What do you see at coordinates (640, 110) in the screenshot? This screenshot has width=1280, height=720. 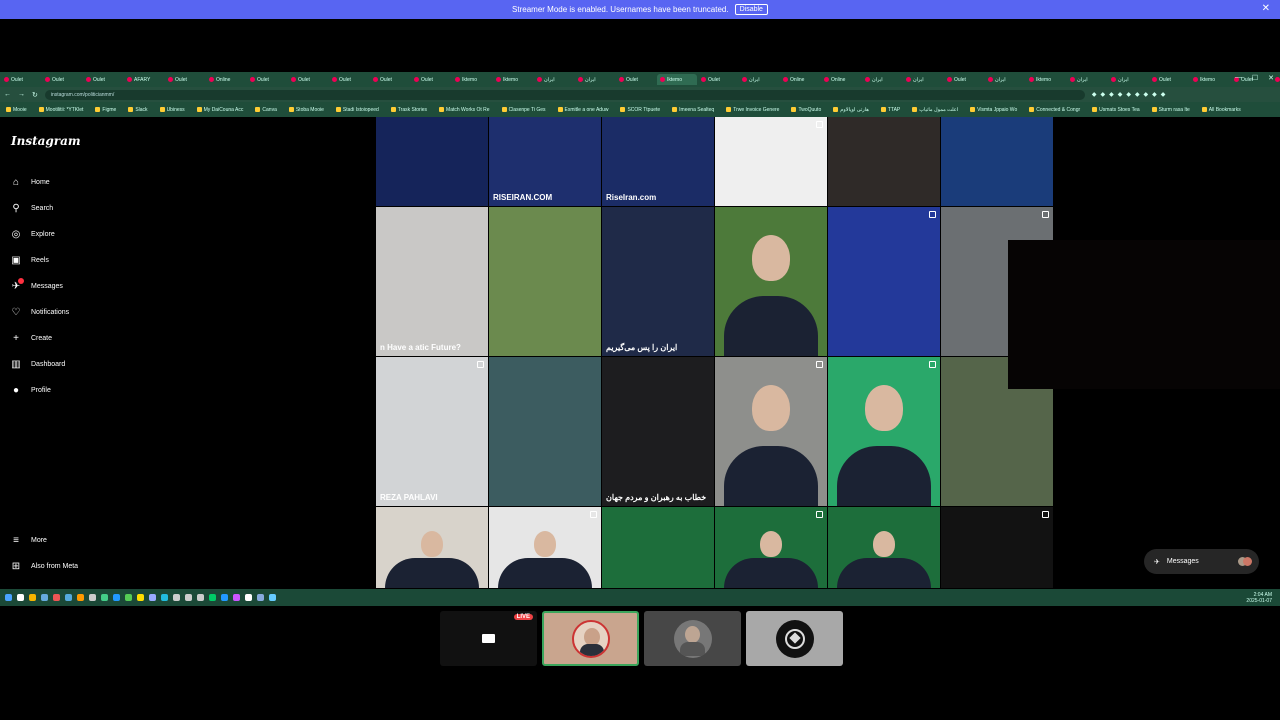 I see `bookmark-item: SCOR Ttpuete` at bounding box center [640, 110].